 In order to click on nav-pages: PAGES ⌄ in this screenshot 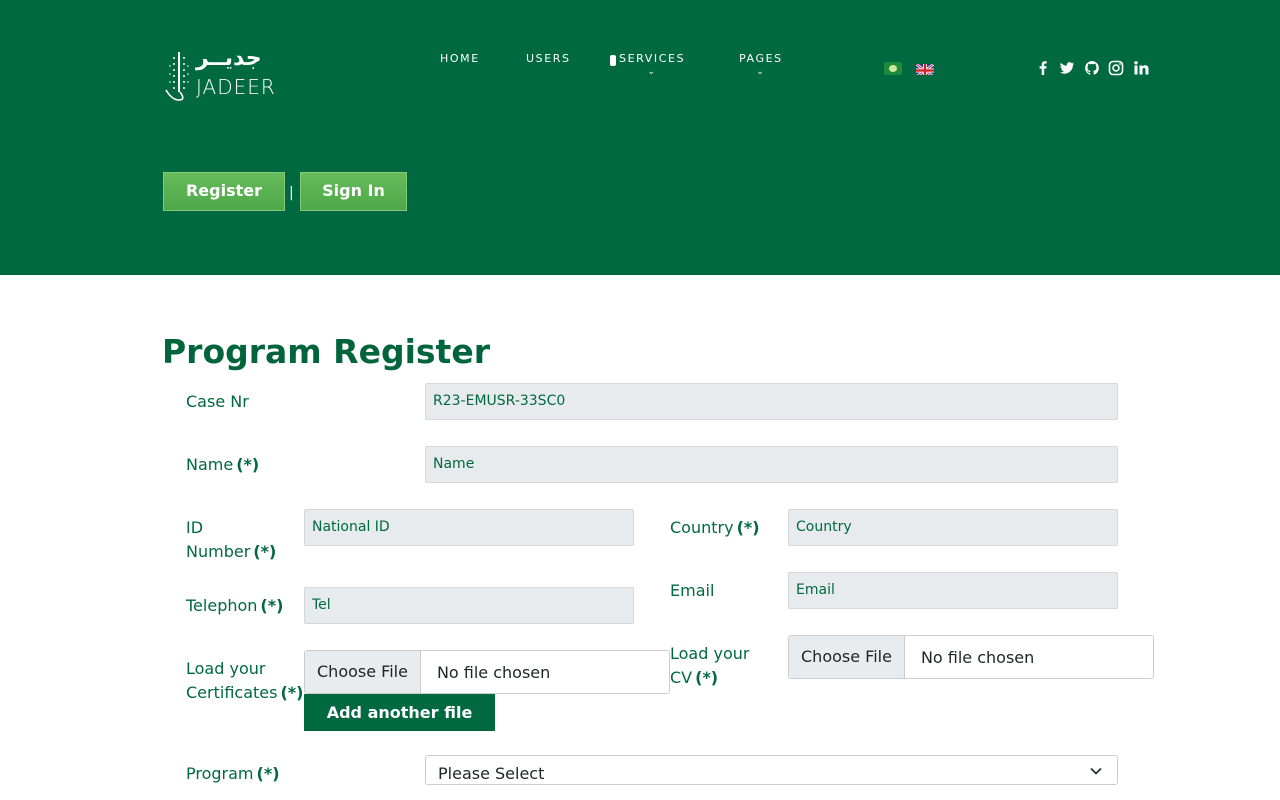, I will do `click(761, 64)`.